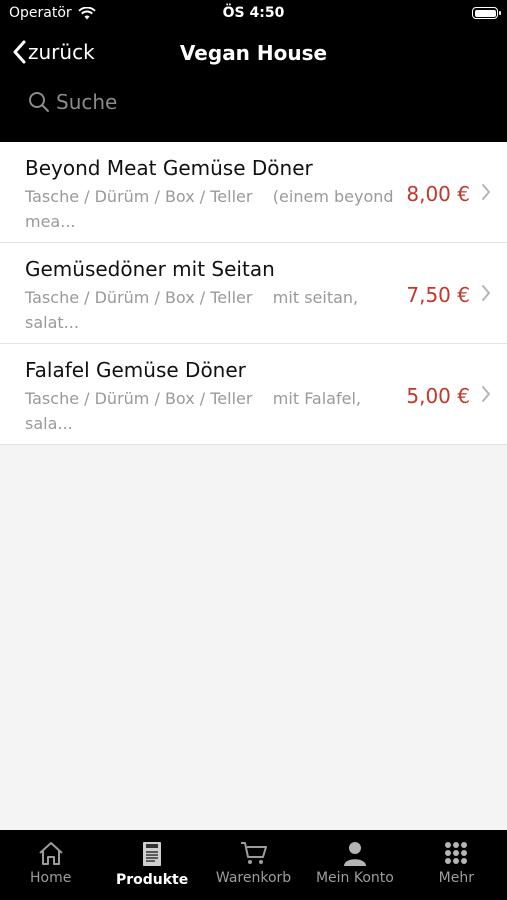 The image size is (507, 900). I want to click on cart-icon, so click(253, 853).